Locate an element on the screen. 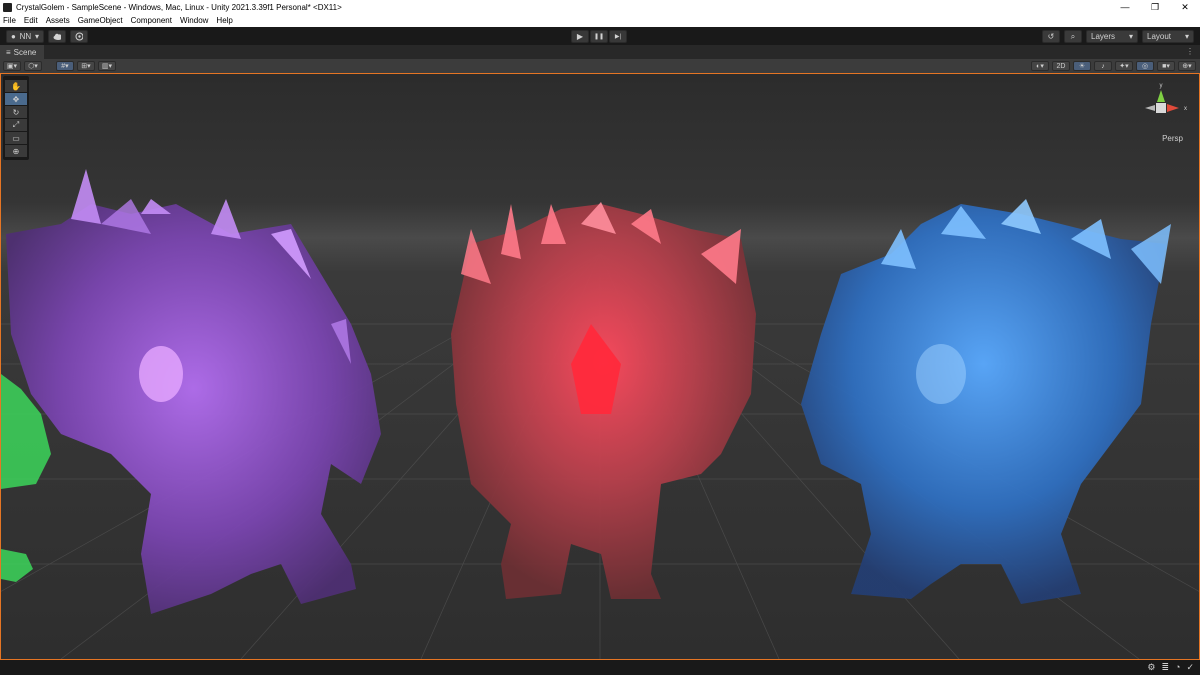 The height and width of the screenshot is (675, 1200). sphere-icon: ◐▾ is located at coordinates (1040, 66).